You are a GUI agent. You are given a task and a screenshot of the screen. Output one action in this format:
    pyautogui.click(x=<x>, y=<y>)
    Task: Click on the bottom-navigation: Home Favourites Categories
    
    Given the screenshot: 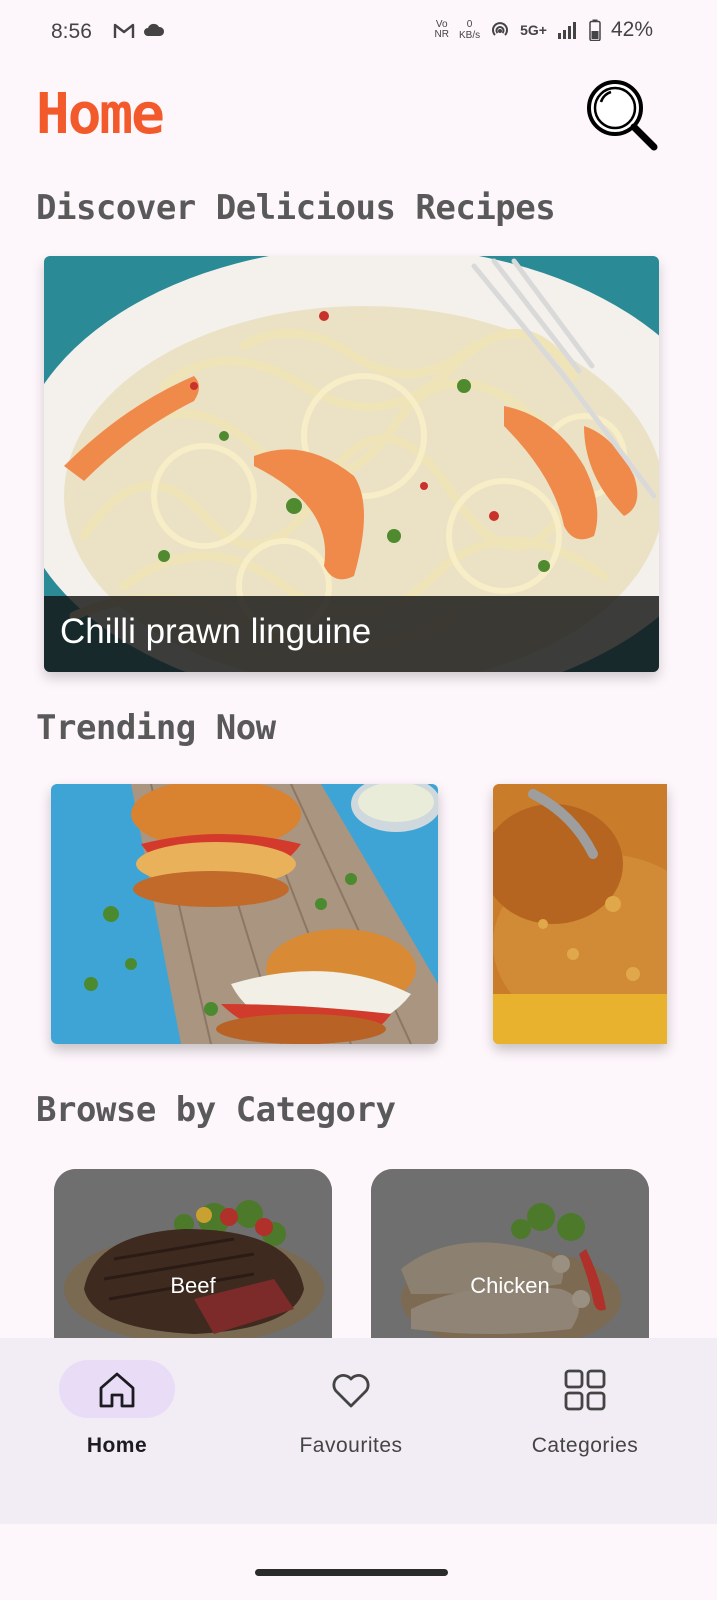 What is the action you would take?
    pyautogui.click(x=358, y=1431)
    